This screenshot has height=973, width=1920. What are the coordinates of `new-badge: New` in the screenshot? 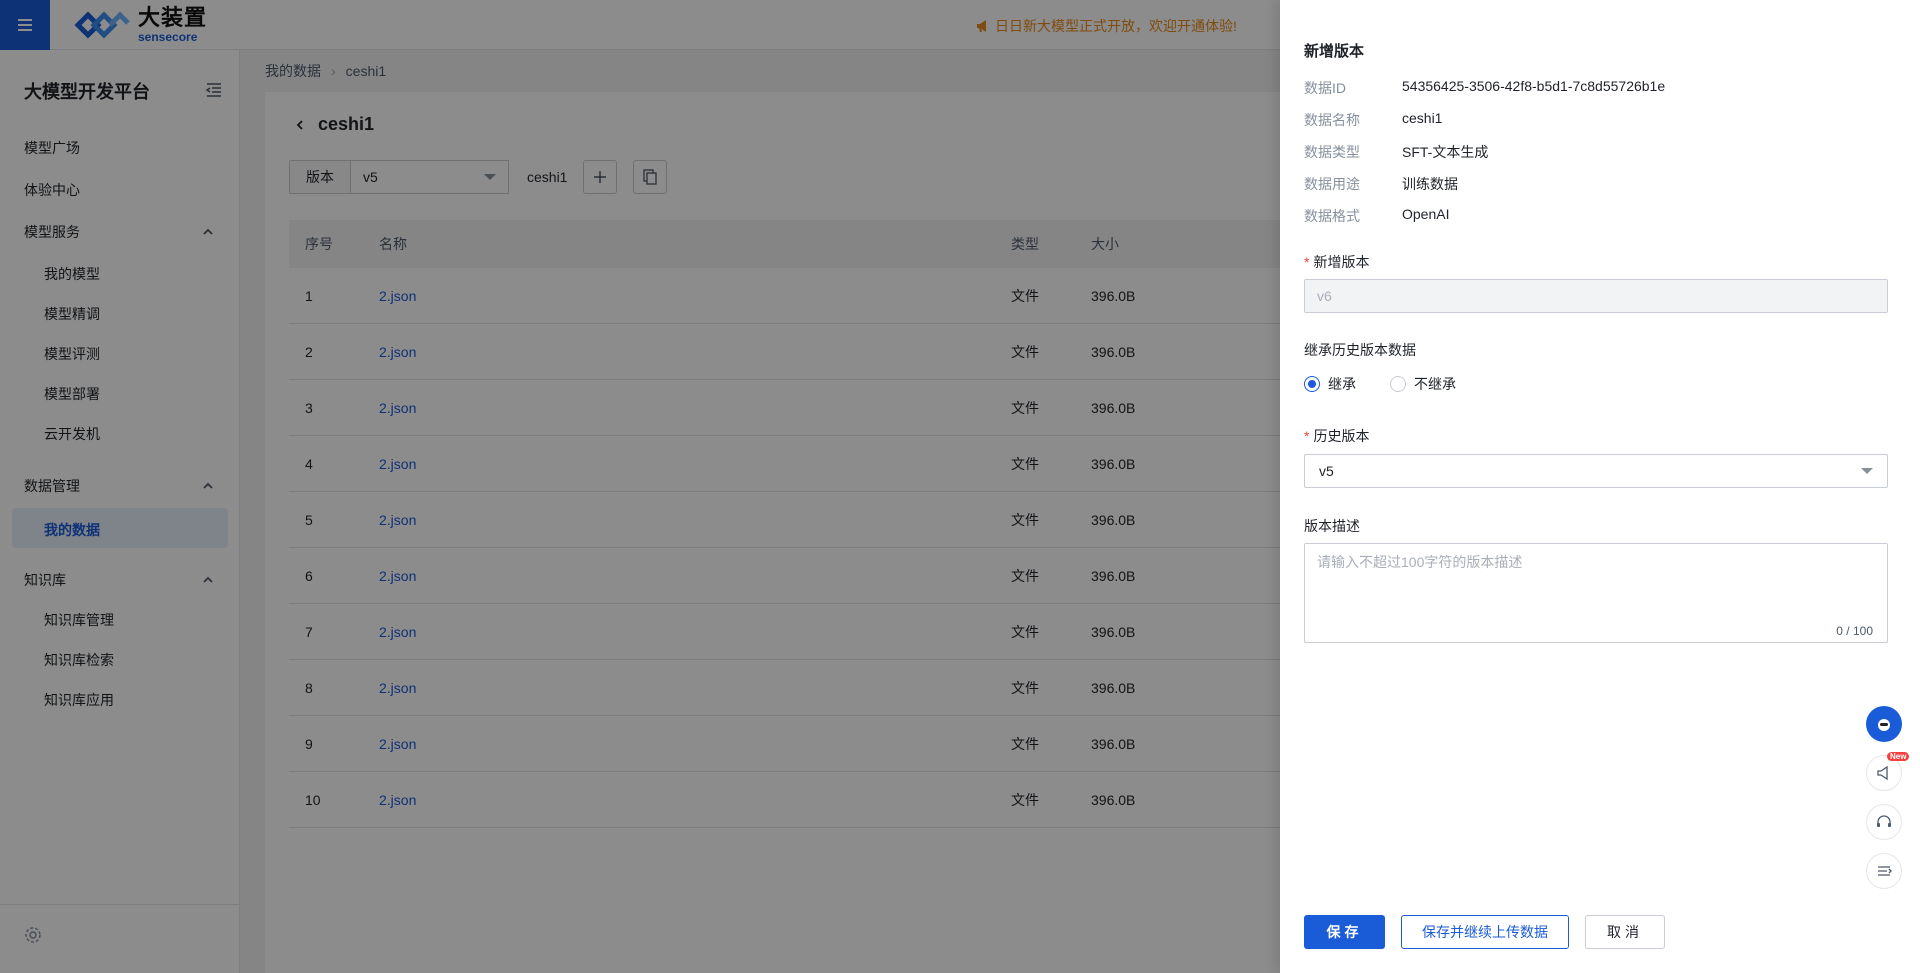 It's located at (1898, 756).